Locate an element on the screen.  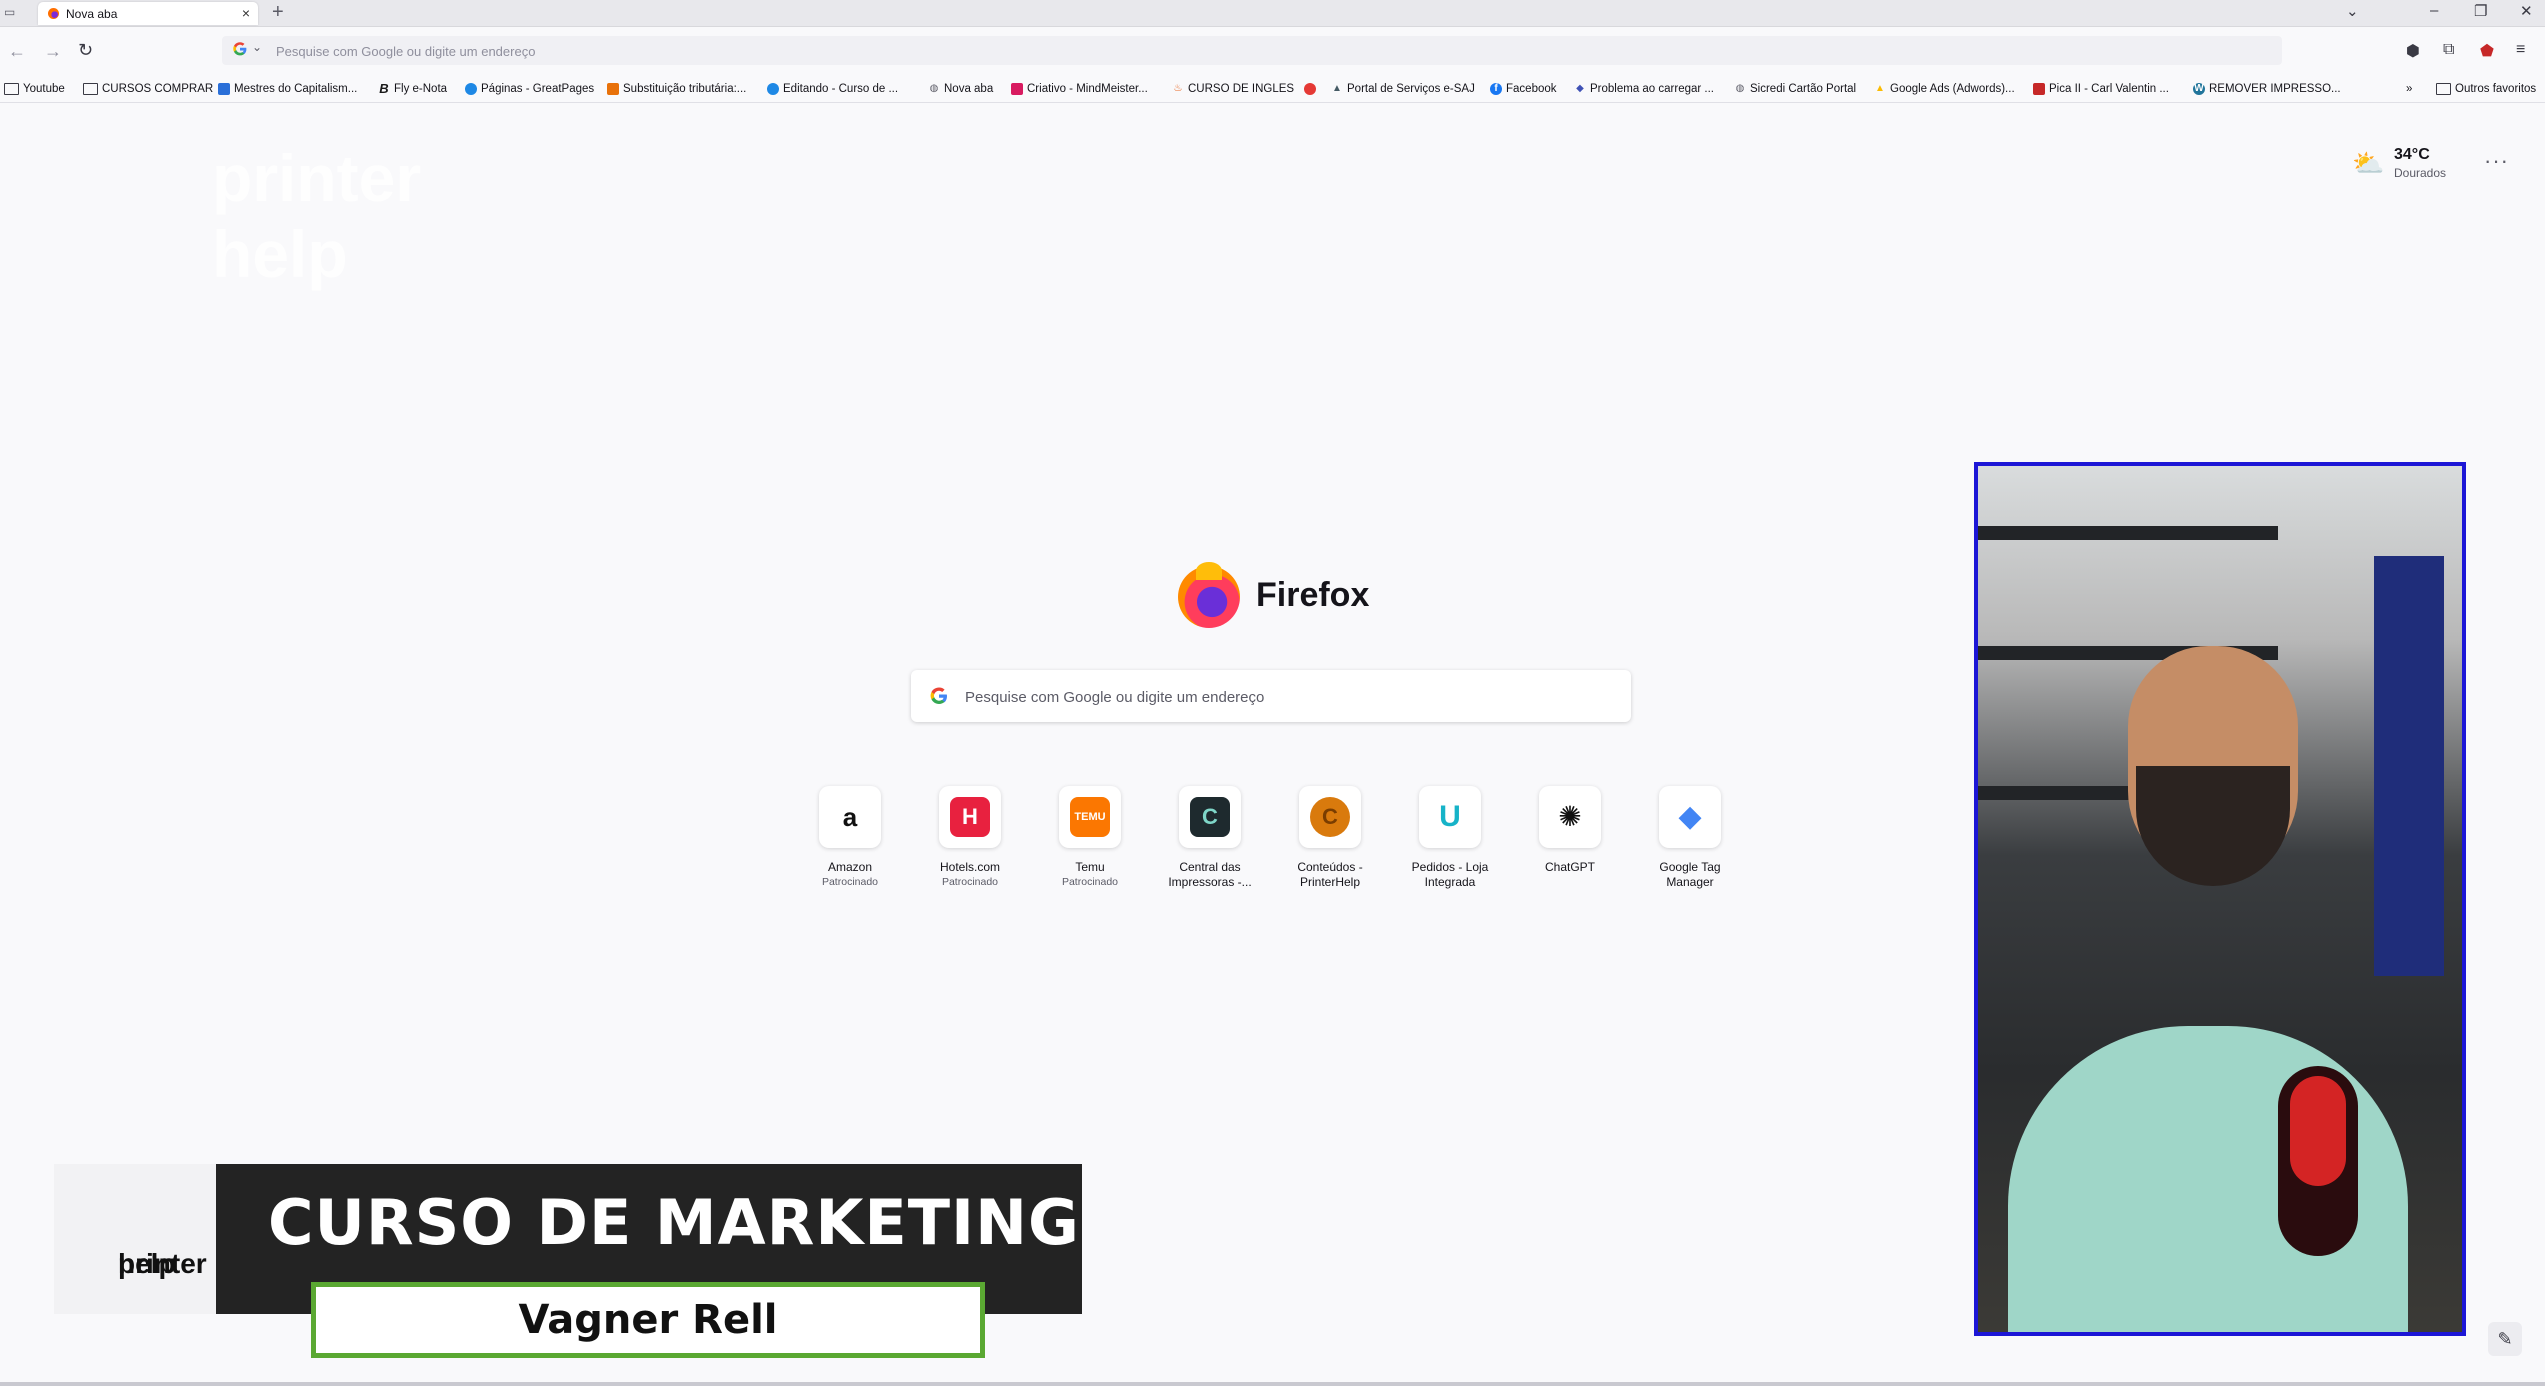
presenter-beard is located at coordinates (2213, 826).